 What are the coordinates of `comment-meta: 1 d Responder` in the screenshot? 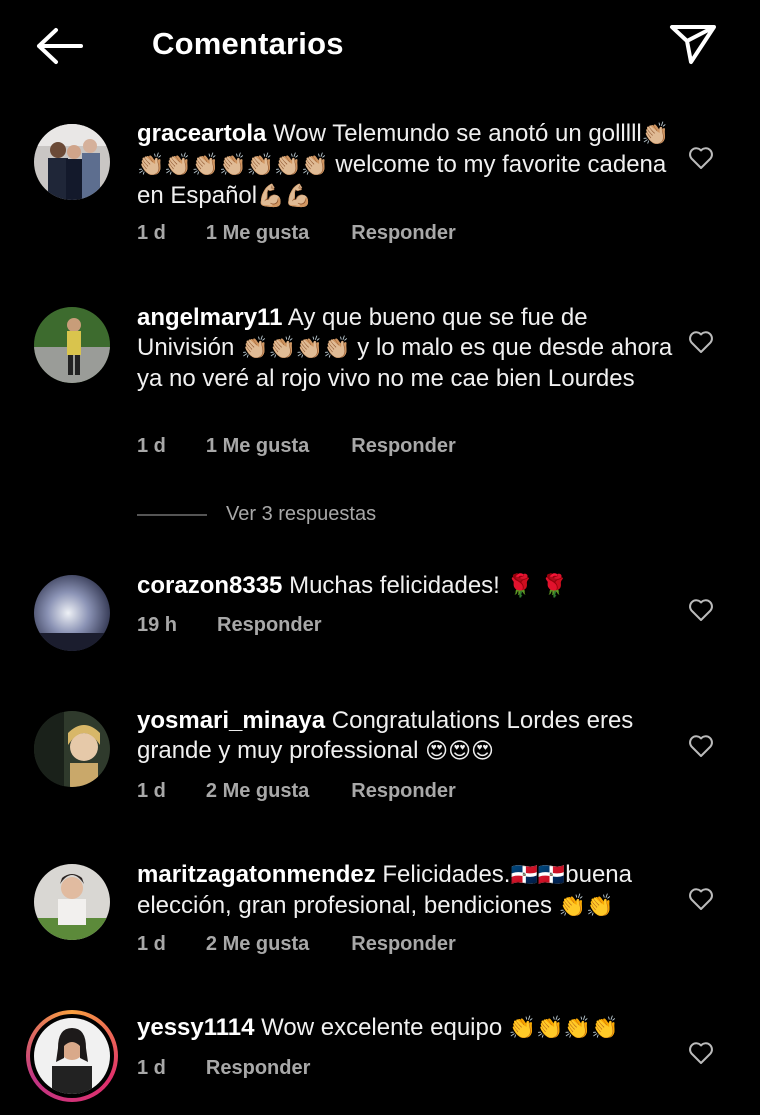 It's located at (223, 1068).